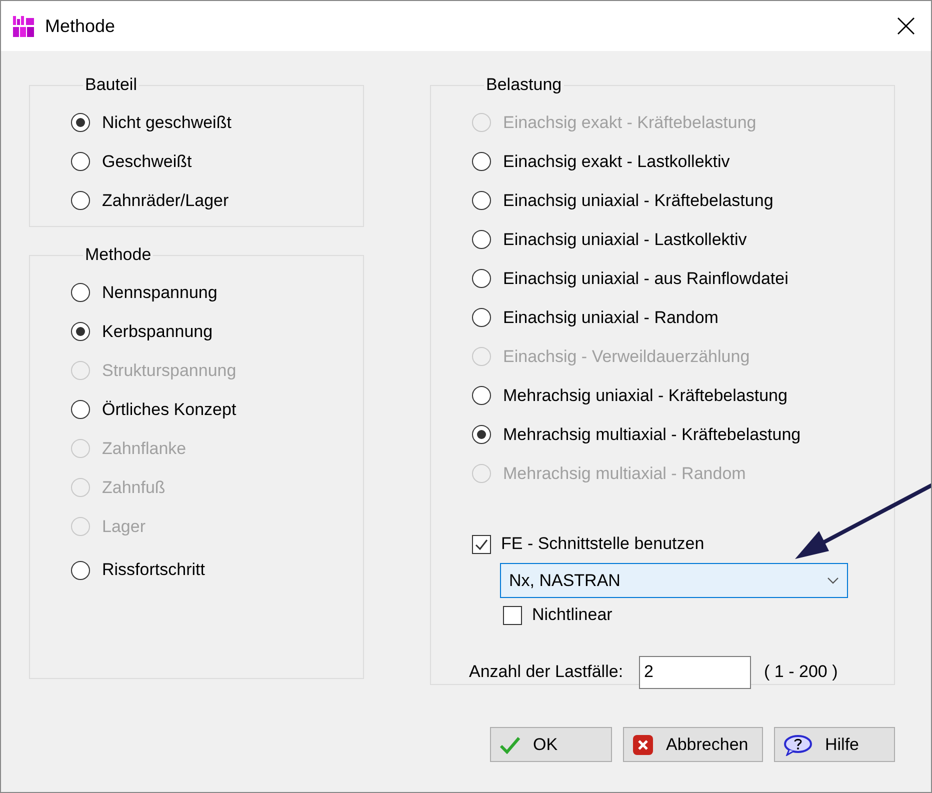 The image size is (932, 793). What do you see at coordinates (645, 396) in the screenshot?
I see `radio-label: Mehrachsig uniaxial - Kräftebelastung` at bounding box center [645, 396].